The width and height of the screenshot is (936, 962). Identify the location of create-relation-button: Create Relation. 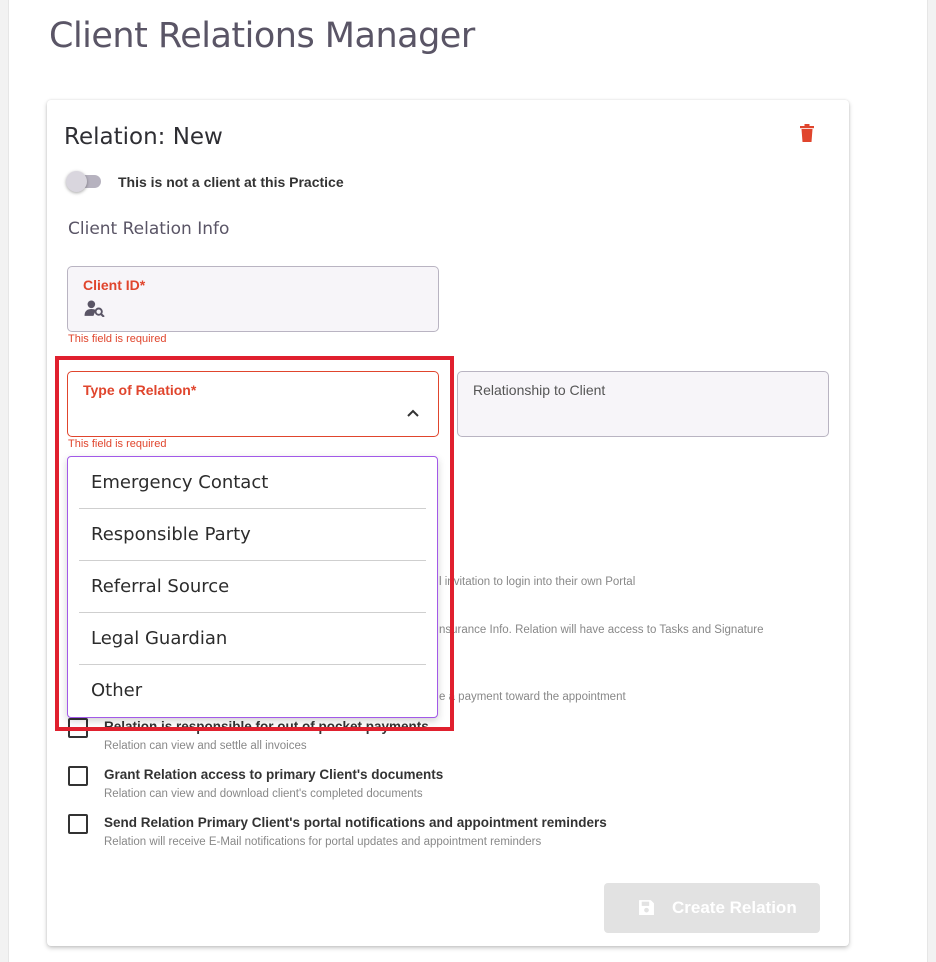
(712, 908).